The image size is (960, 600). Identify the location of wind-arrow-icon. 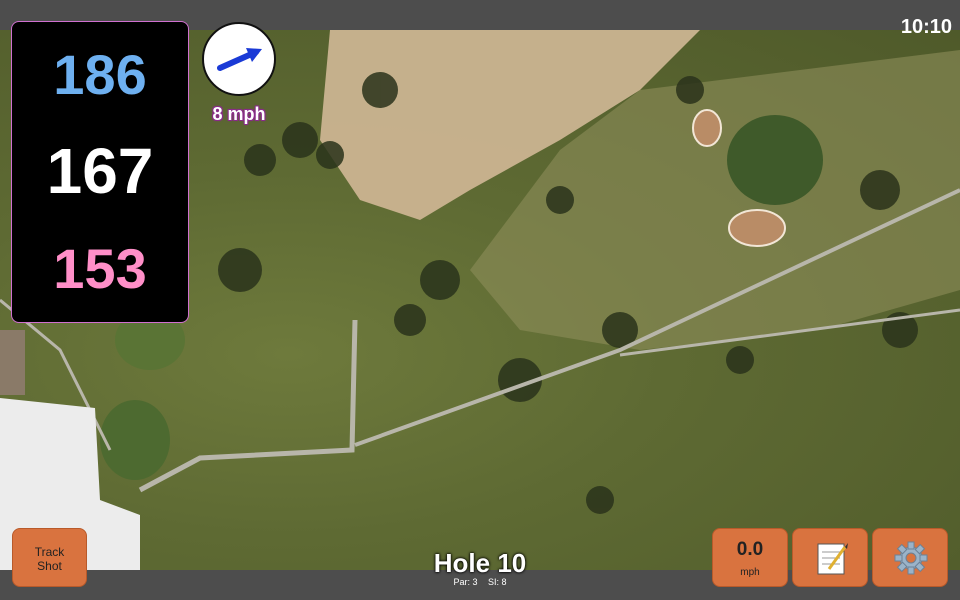
(239, 59).